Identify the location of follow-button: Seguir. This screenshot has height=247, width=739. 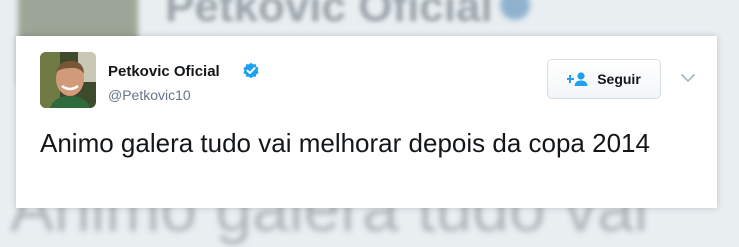
(604, 79).